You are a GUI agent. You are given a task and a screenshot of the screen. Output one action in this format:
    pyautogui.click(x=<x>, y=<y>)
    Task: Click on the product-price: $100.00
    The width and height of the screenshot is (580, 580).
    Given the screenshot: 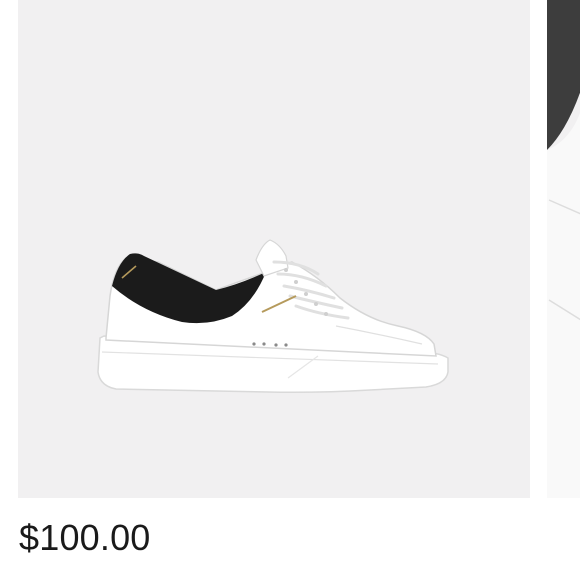 What is the action you would take?
    pyautogui.click(x=85, y=537)
    